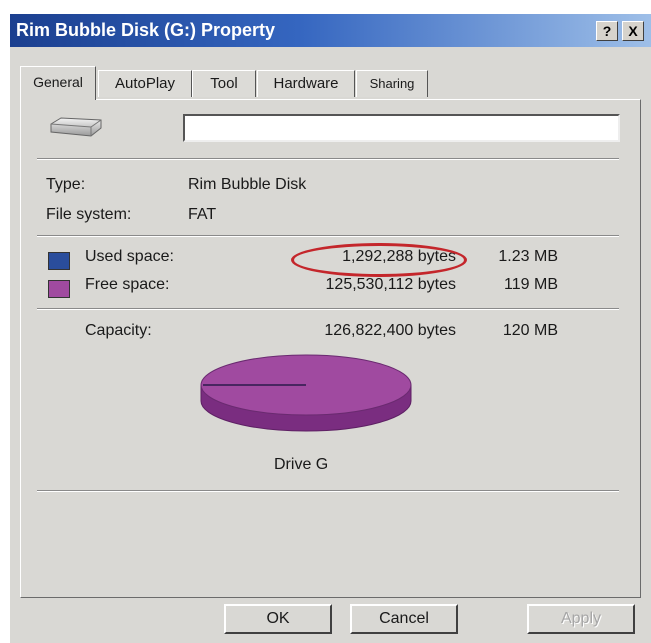  What do you see at coordinates (89, 214) in the screenshot?
I see `filesystem-label: File system:` at bounding box center [89, 214].